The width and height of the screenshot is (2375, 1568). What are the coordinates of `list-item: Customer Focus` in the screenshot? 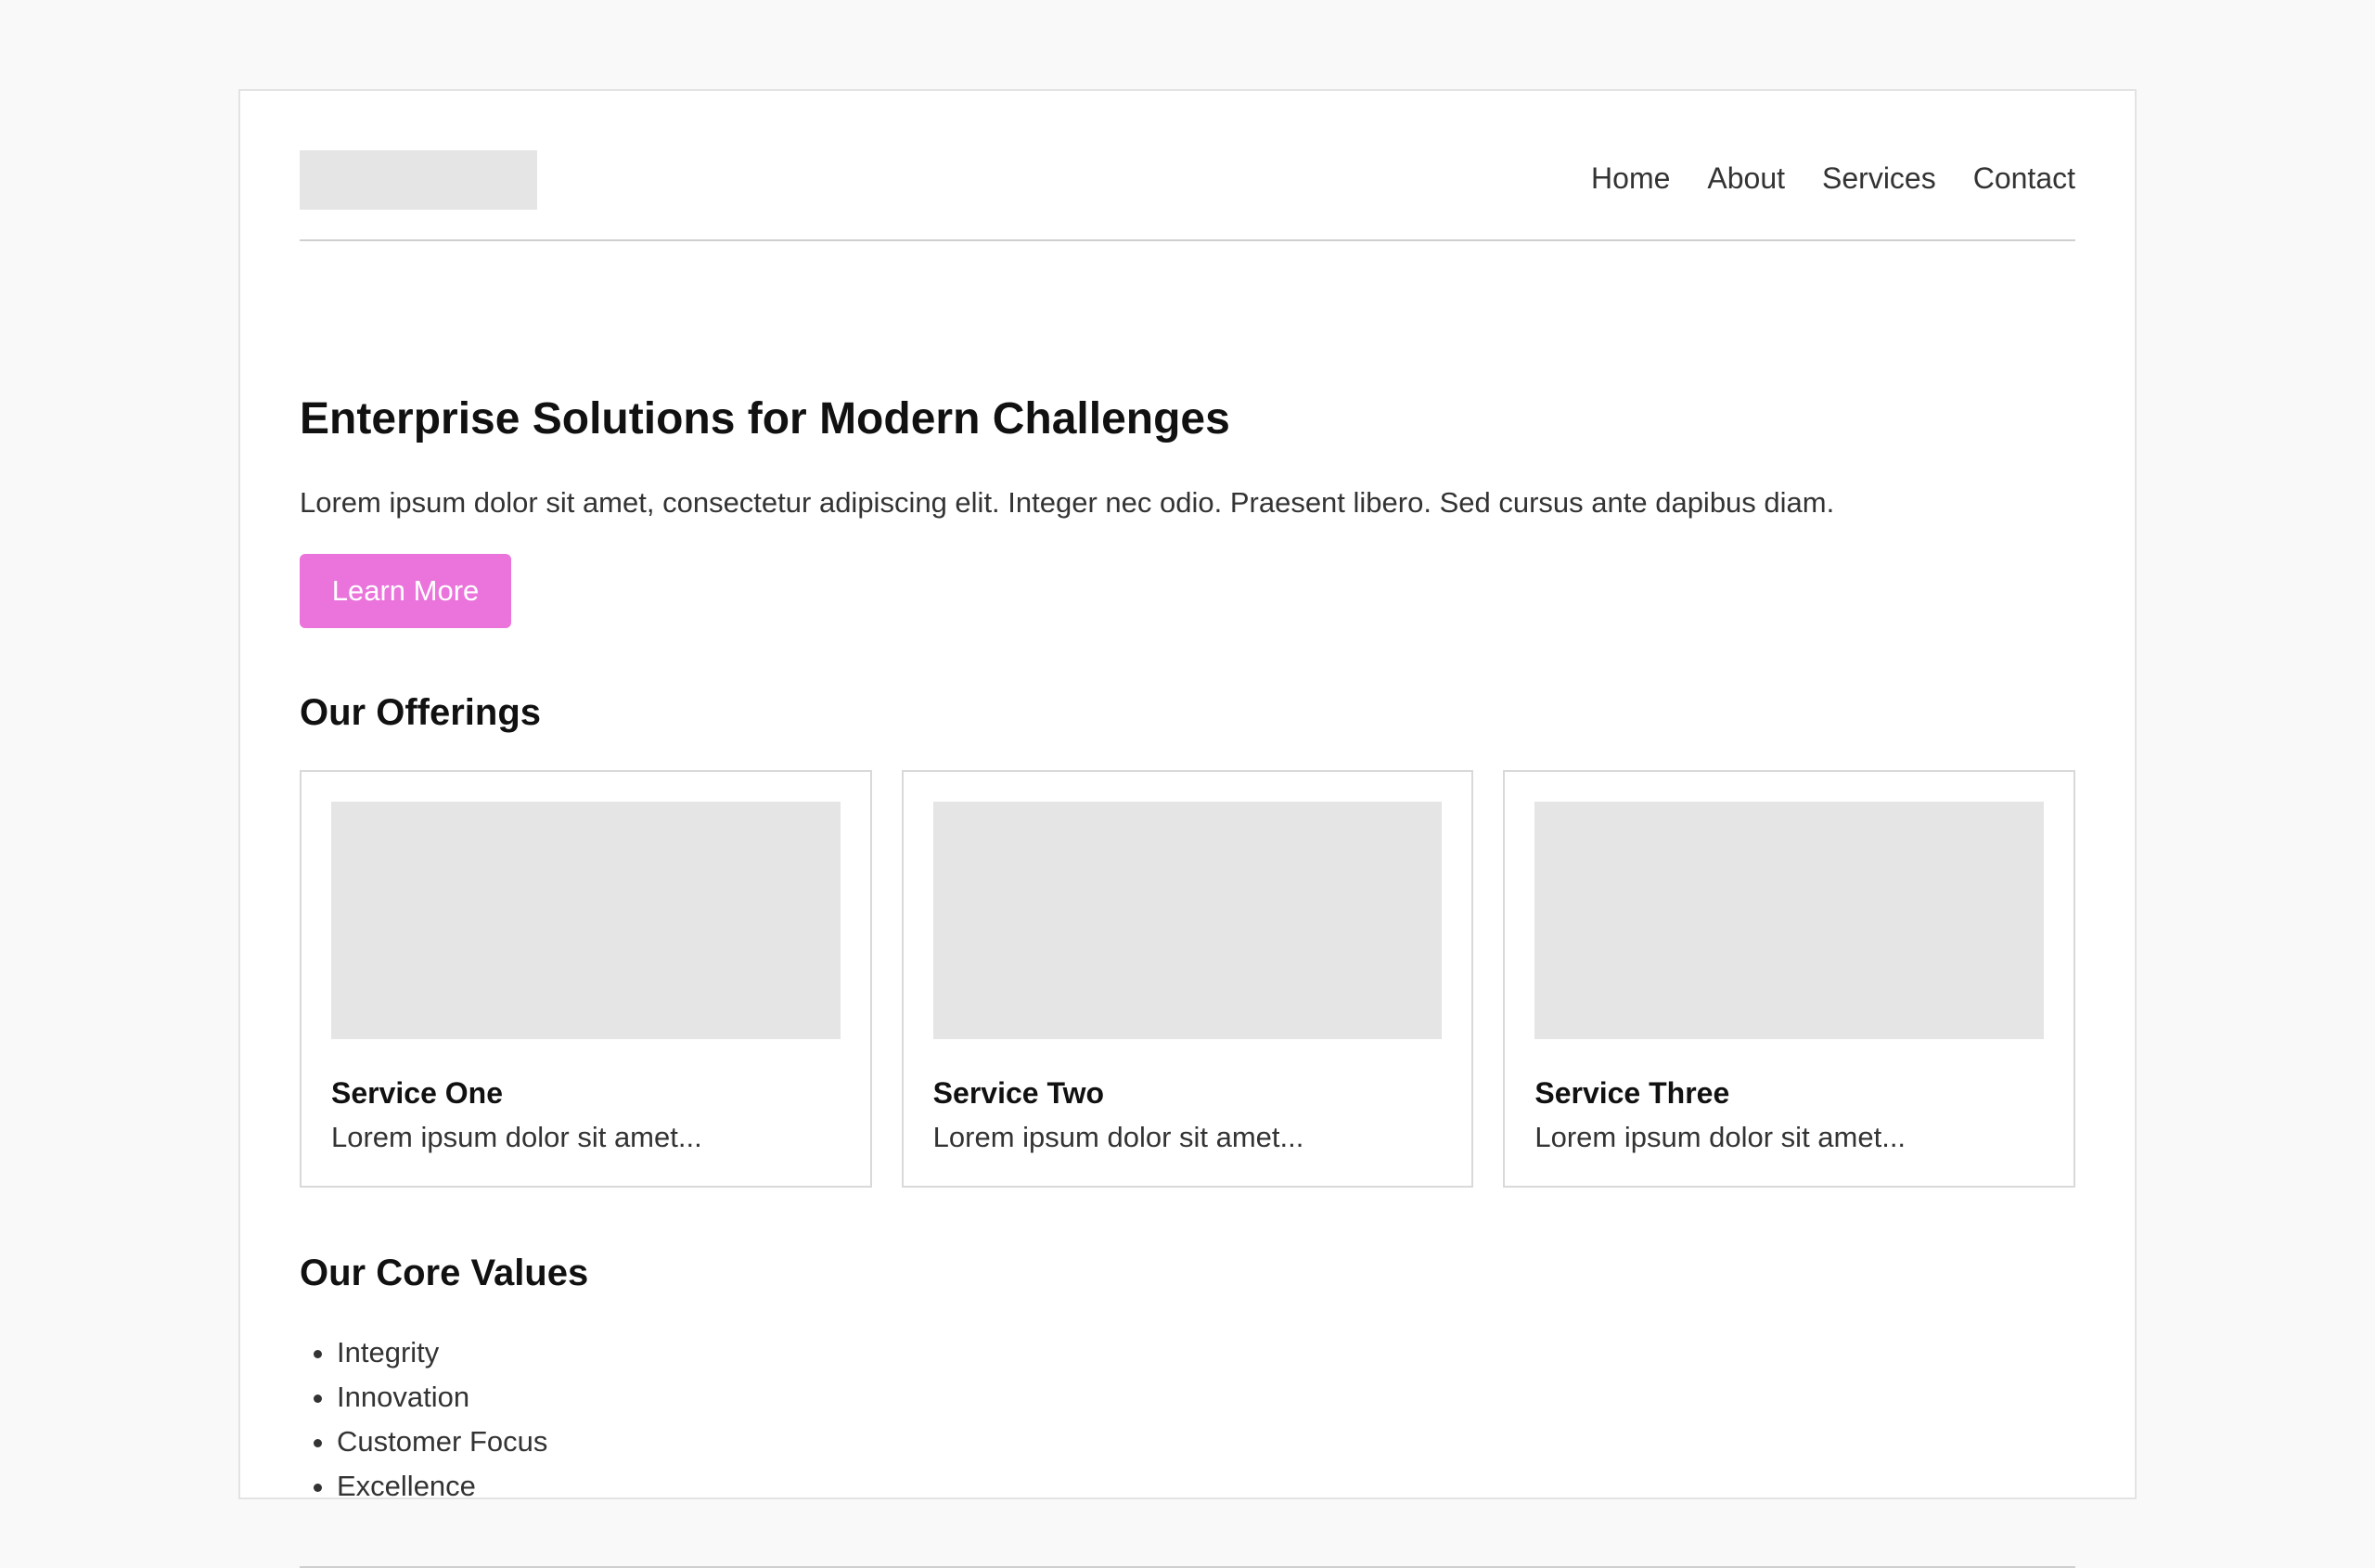 It's located at (442, 1442).